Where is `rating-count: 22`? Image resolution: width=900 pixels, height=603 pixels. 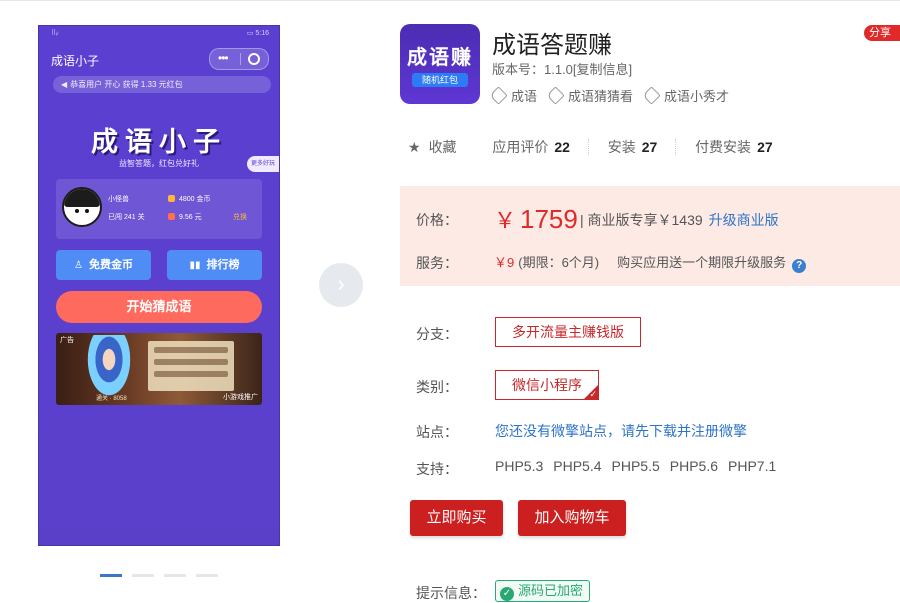 rating-count: 22 is located at coordinates (562, 147).